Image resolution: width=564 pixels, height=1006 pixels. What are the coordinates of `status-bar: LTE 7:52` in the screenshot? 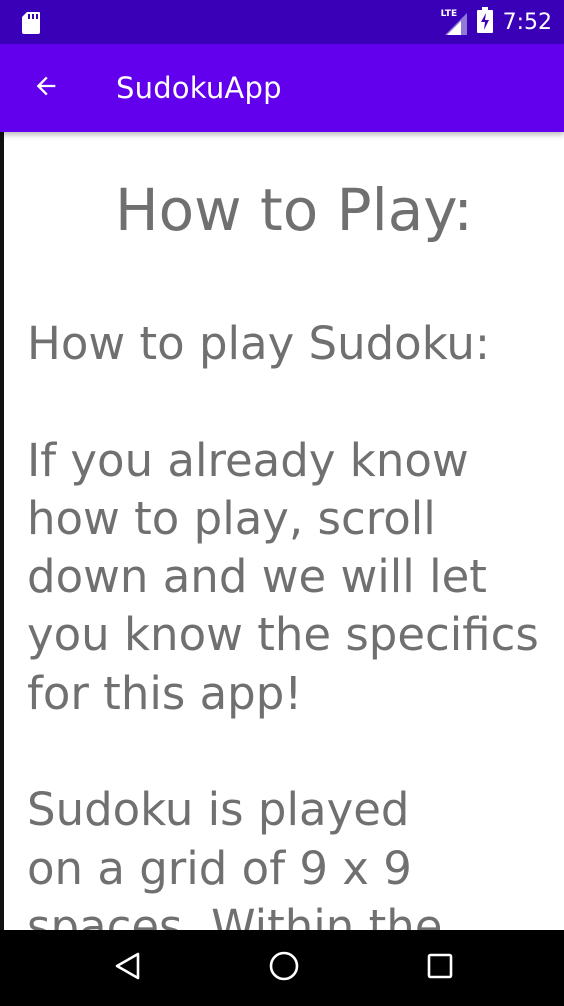 It's located at (282, 22).